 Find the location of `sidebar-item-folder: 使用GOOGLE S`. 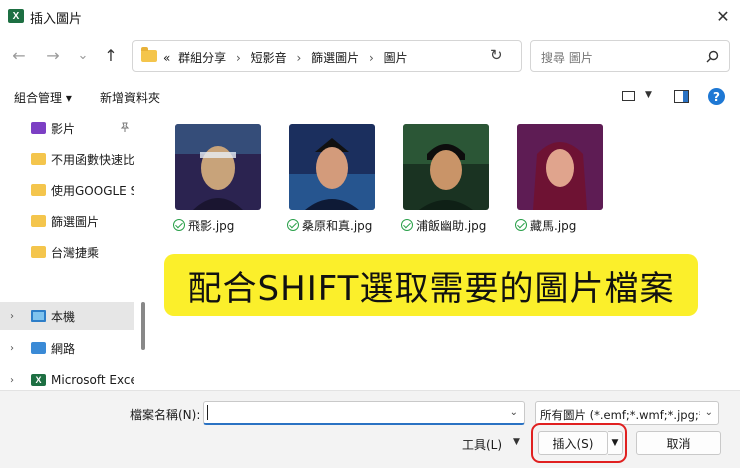

sidebar-item-folder: 使用GOOGLE S is located at coordinates (67, 190).